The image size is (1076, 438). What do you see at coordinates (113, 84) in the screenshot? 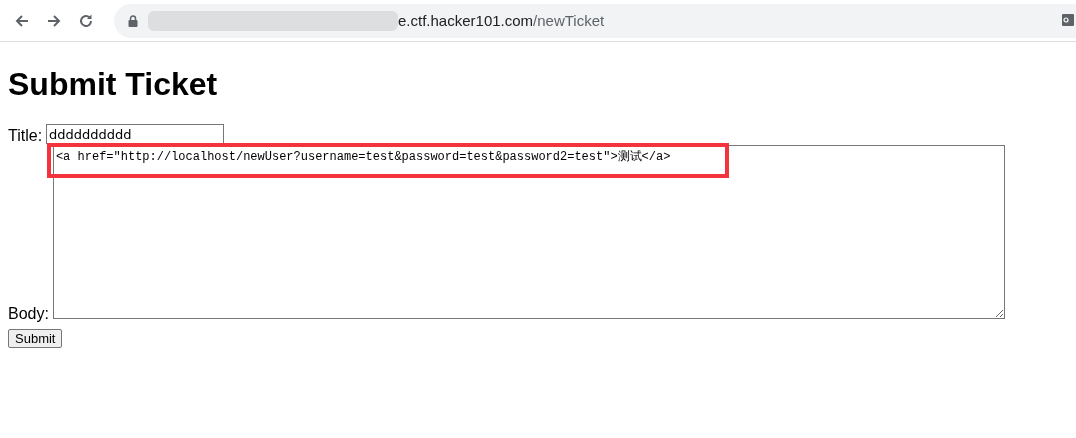
I see `page-heading: Submit Ticket` at bounding box center [113, 84].